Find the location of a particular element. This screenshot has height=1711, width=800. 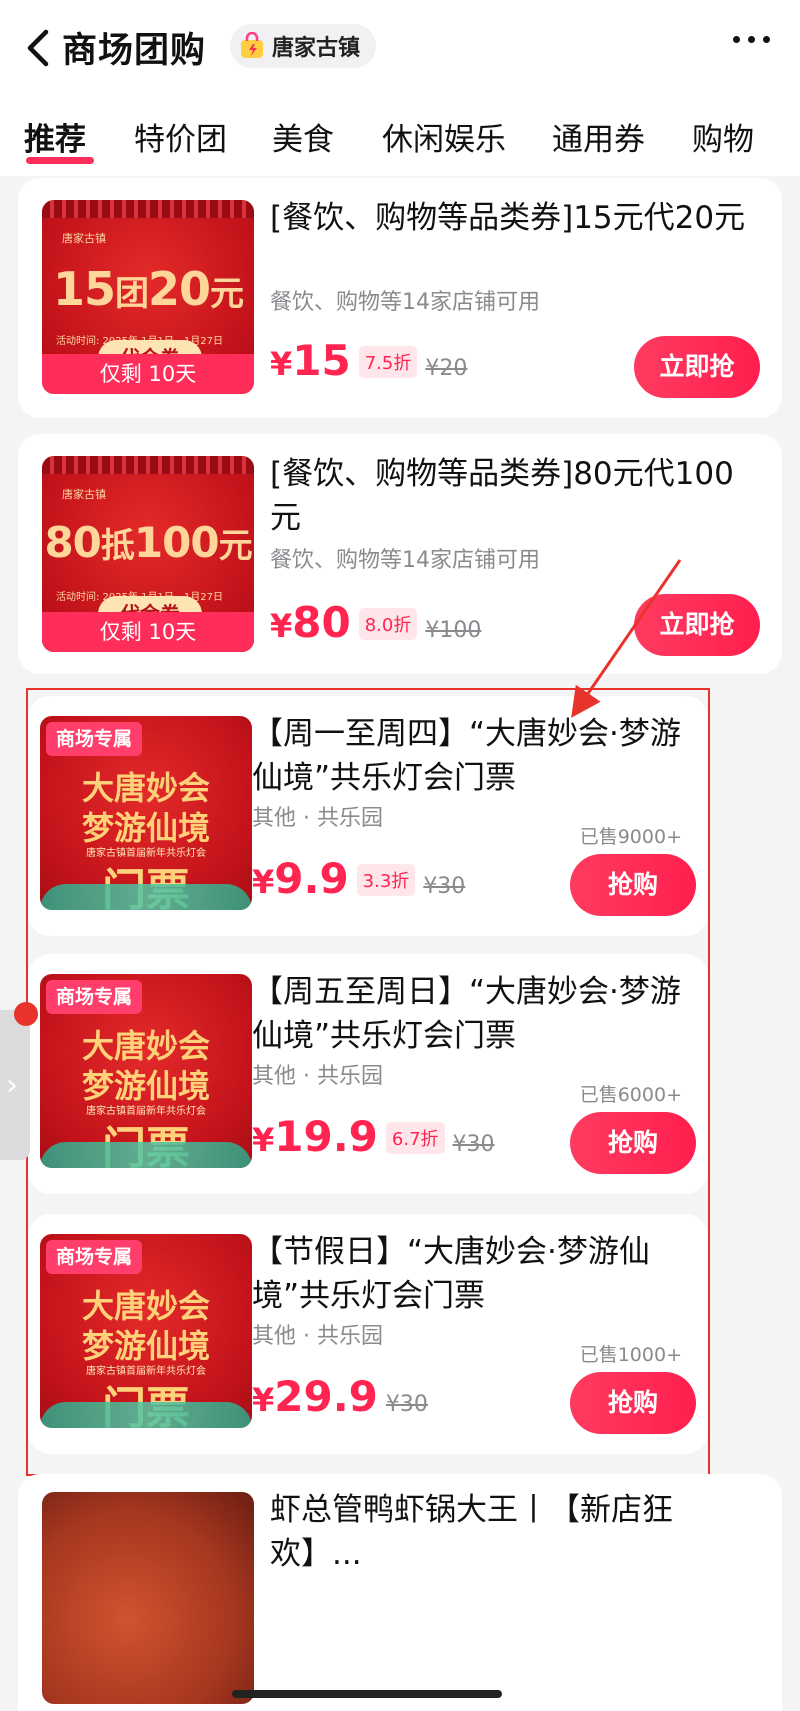

home-indicator is located at coordinates (367, 1694).